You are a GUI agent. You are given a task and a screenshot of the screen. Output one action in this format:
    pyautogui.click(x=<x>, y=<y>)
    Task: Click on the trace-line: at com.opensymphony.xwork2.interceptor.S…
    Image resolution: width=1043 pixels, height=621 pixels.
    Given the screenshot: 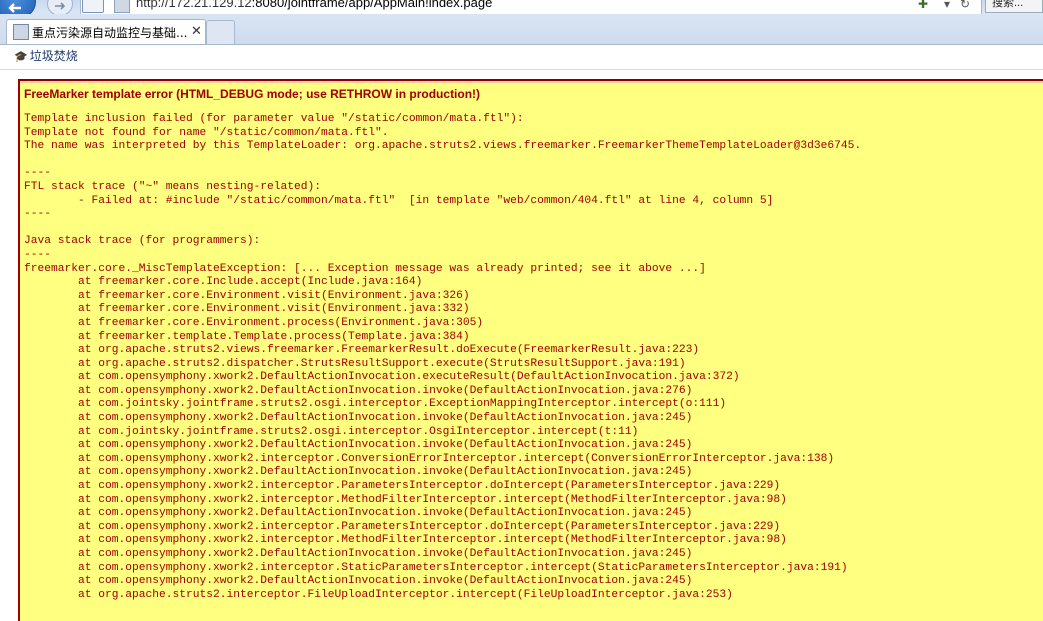 What is the action you would take?
    pyautogui.click(x=436, y=567)
    